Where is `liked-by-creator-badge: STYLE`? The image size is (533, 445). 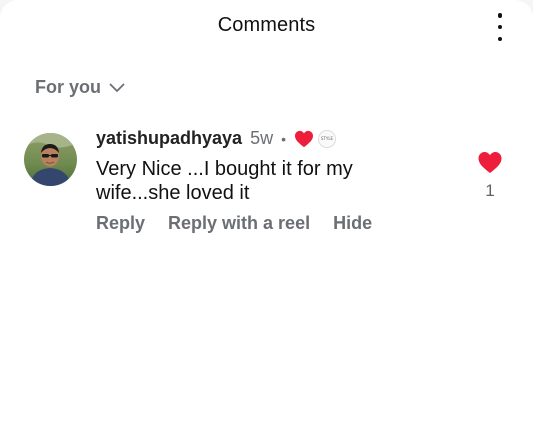 liked-by-creator-badge: STYLE is located at coordinates (315, 138).